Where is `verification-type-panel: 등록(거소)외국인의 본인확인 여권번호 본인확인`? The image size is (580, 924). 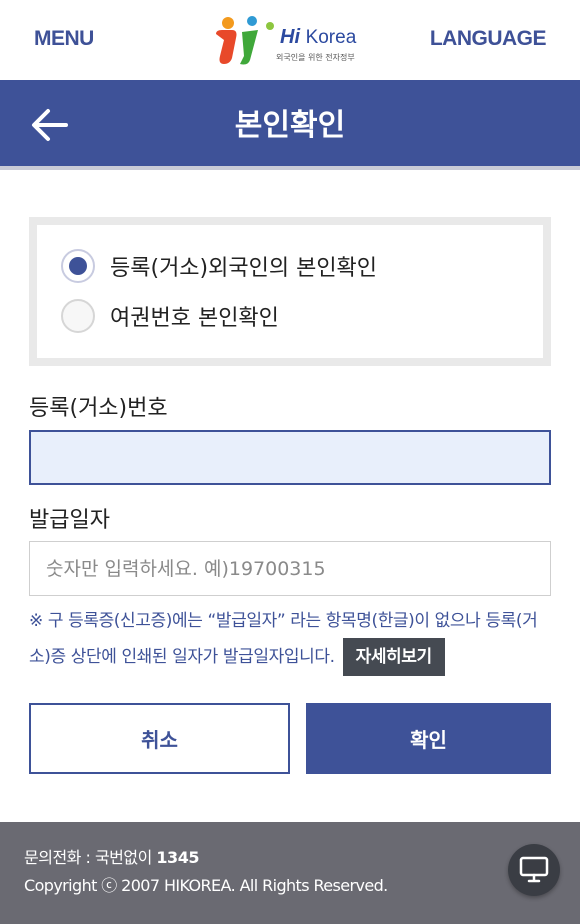
verification-type-panel: 등록(거소)외국인의 본인확인 여권번호 본인확인 is located at coordinates (290, 291).